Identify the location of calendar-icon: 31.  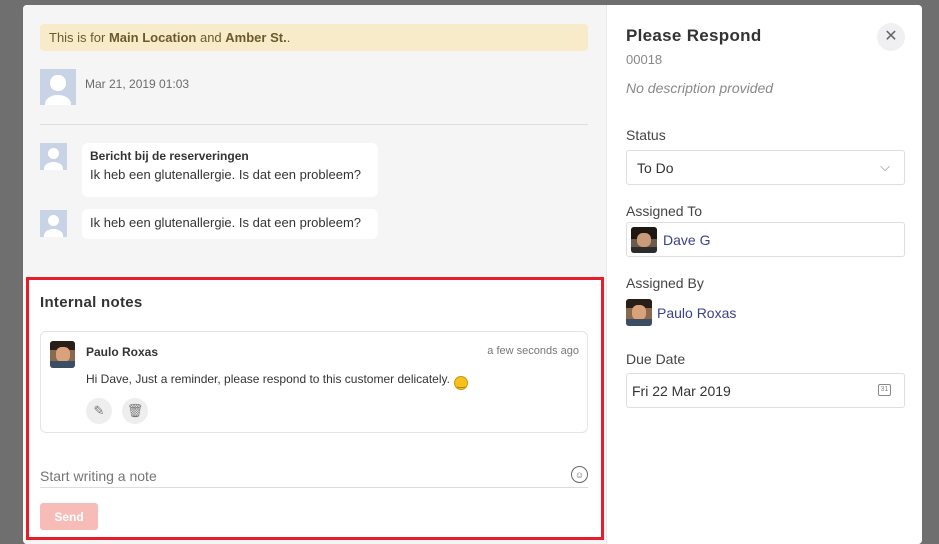
(884, 390).